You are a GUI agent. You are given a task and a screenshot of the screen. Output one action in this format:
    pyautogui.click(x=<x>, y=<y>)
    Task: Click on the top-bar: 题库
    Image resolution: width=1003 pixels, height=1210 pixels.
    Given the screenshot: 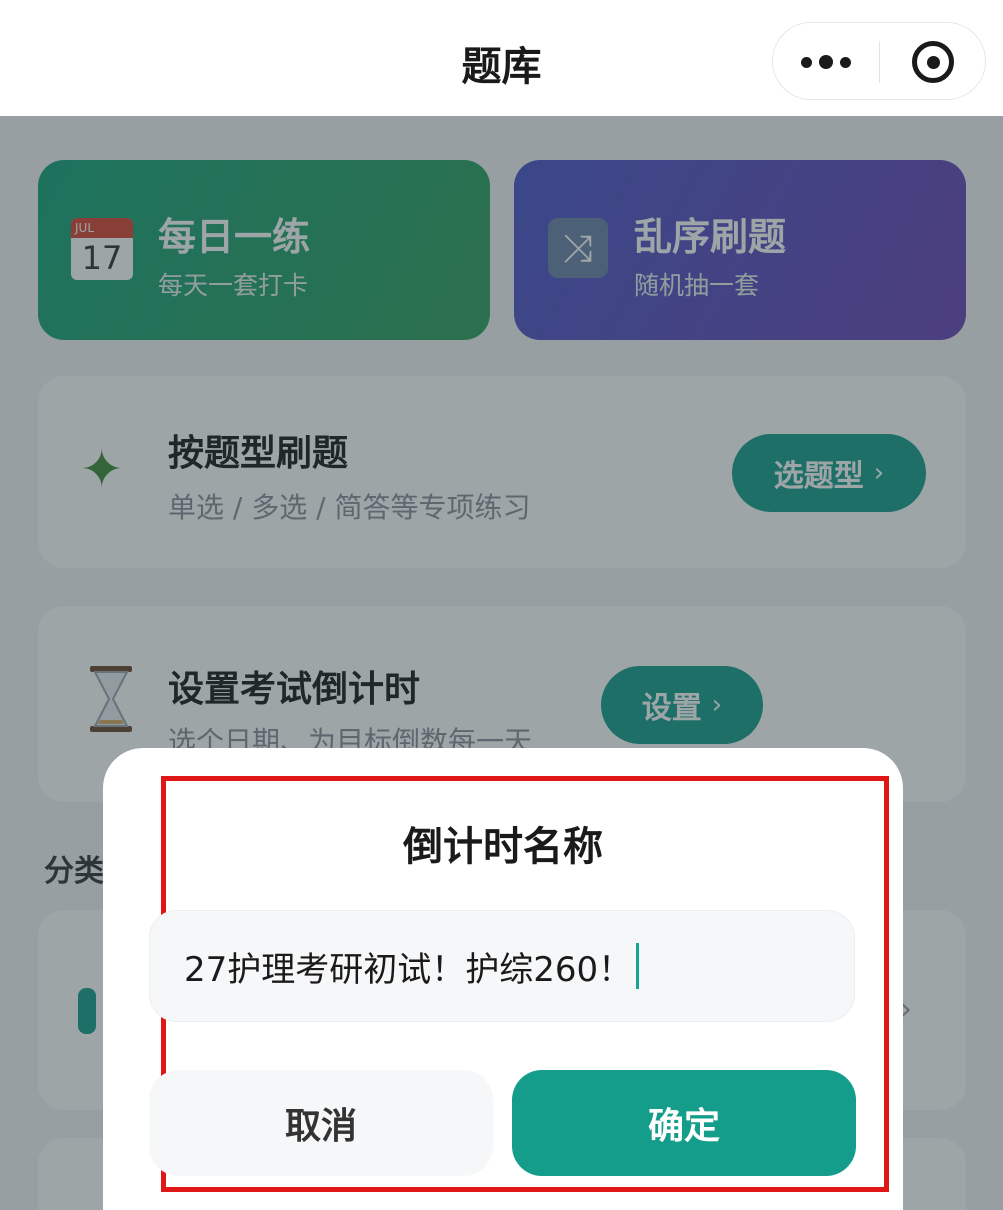 What is the action you would take?
    pyautogui.click(x=501, y=58)
    